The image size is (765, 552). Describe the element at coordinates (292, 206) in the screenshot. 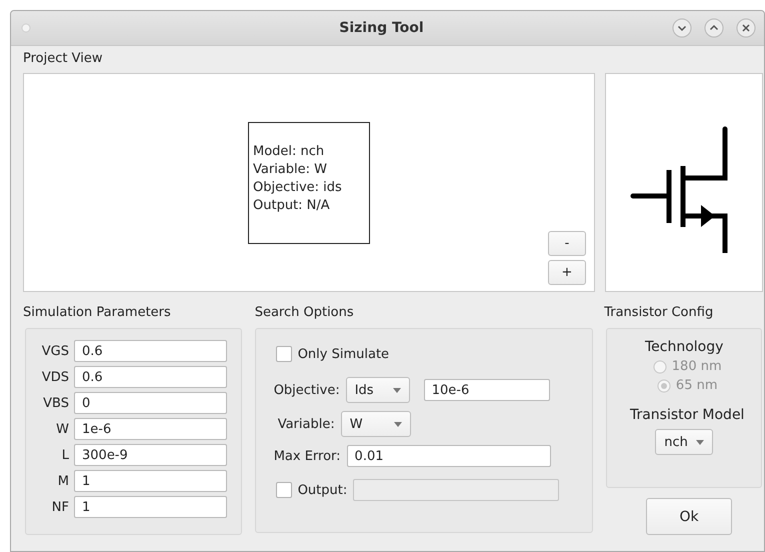

I see `node-text: Output: N/A` at that location.